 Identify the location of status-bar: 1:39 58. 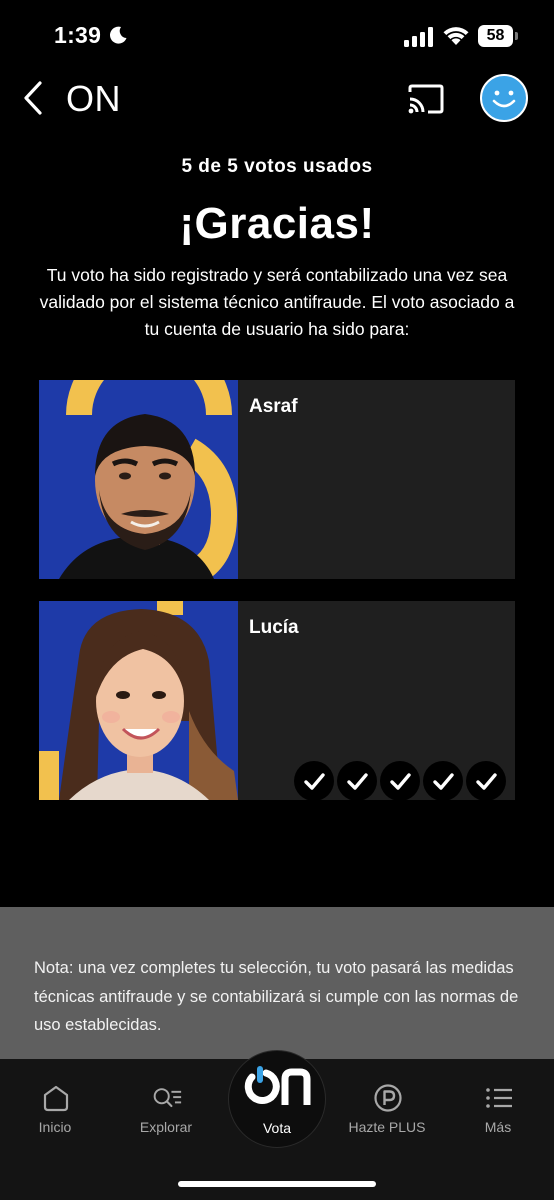
(277, 37).